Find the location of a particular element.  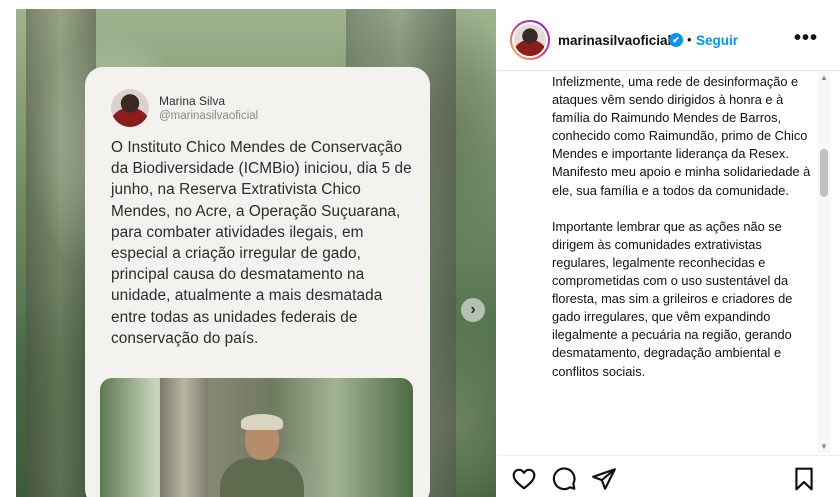

caption-scrollbar: ▲ ▼ is located at coordinates (824, 262).